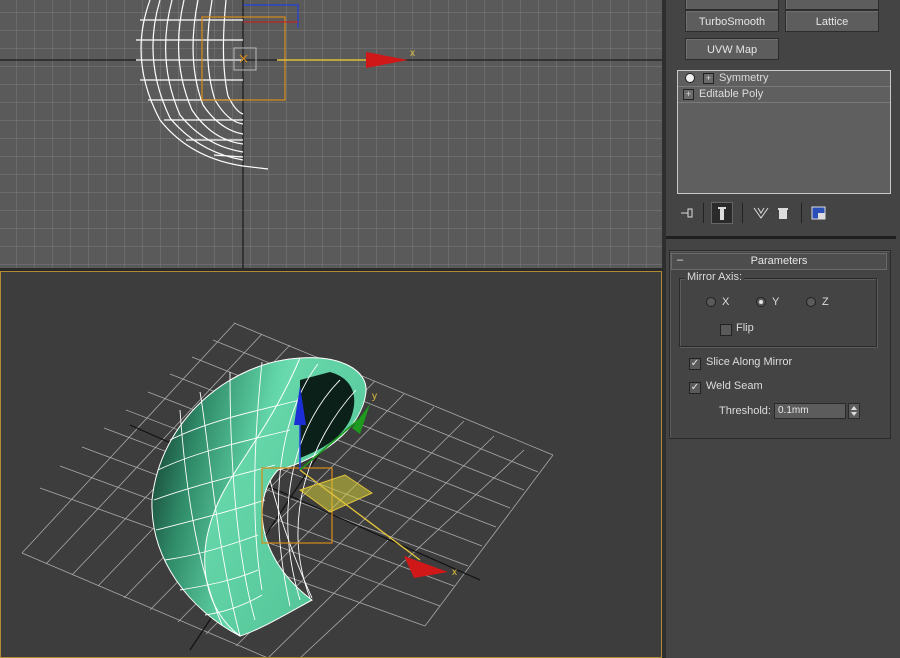  What do you see at coordinates (426, 567) in the screenshot?
I see `persp-x-axis-arrow` at bounding box center [426, 567].